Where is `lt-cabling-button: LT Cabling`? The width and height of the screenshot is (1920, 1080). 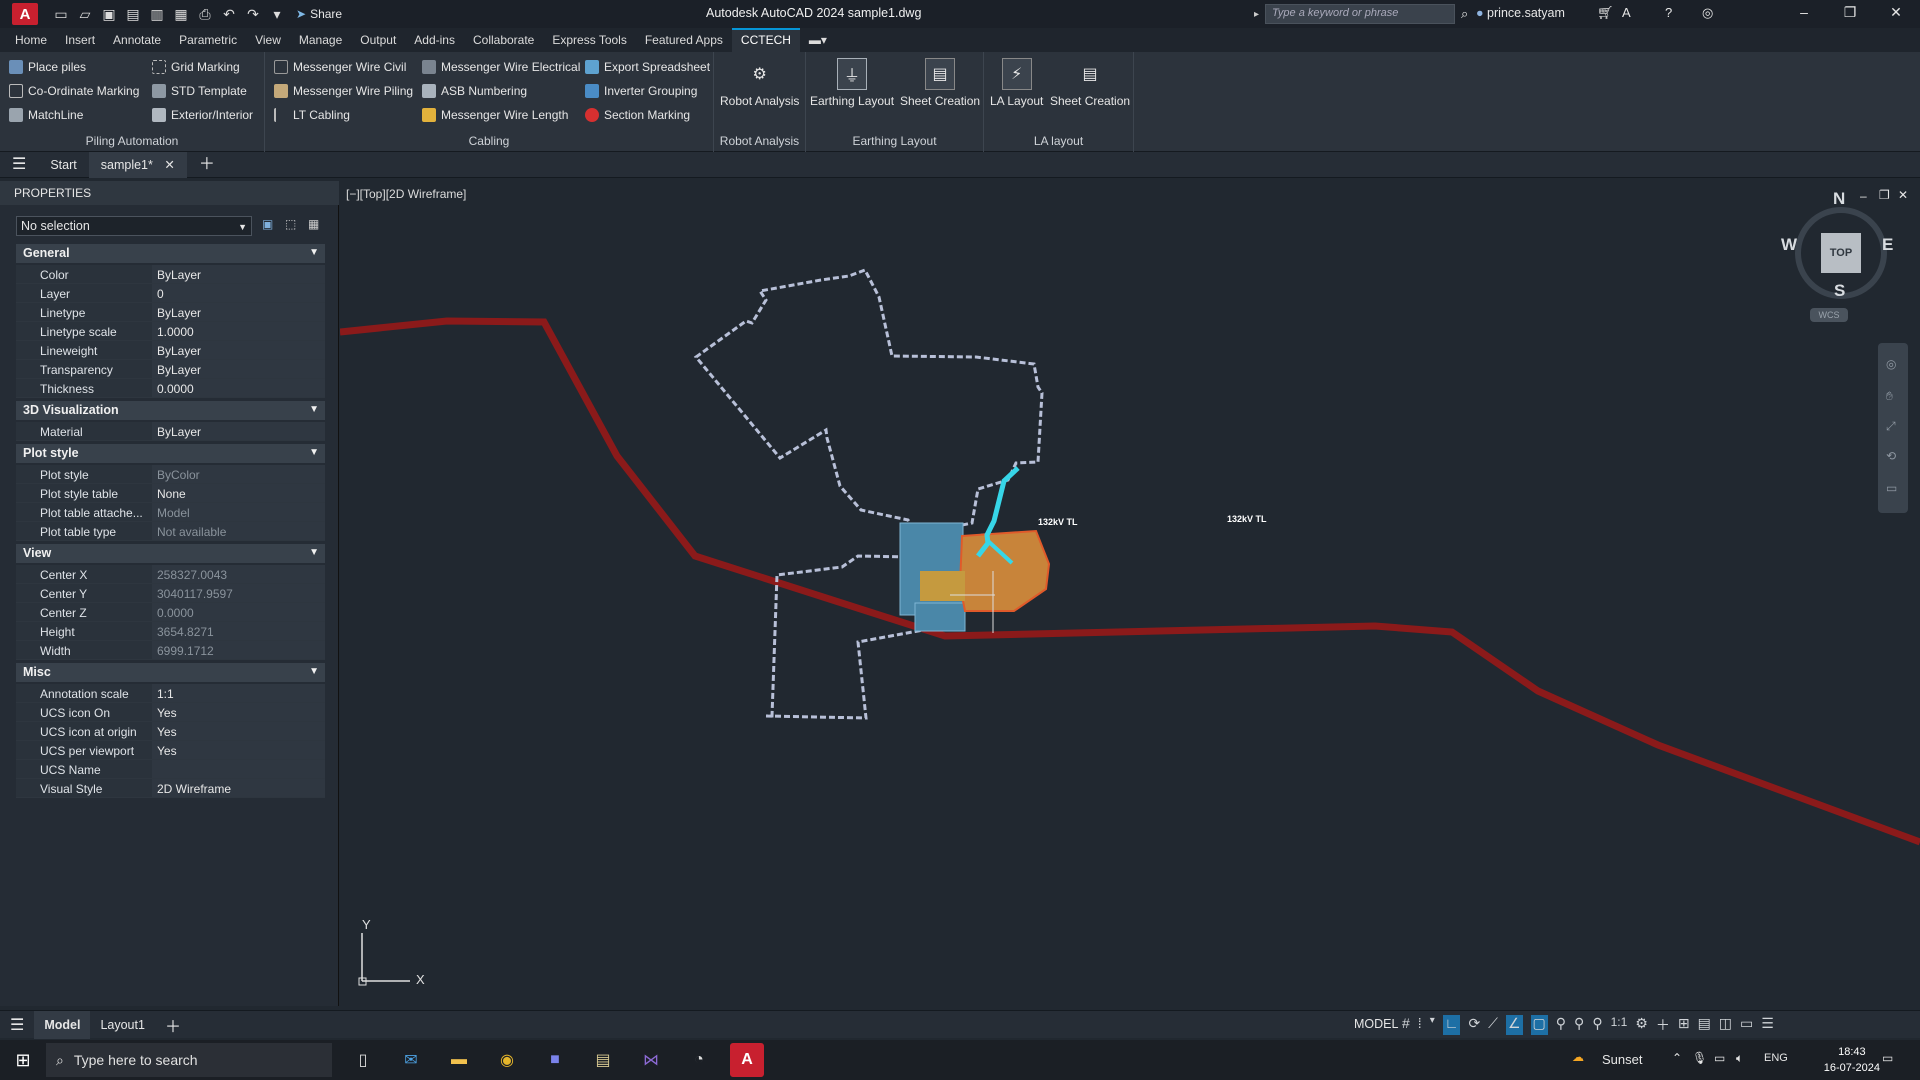 lt-cabling-button: LT Cabling is located at coordinates (312, 115).